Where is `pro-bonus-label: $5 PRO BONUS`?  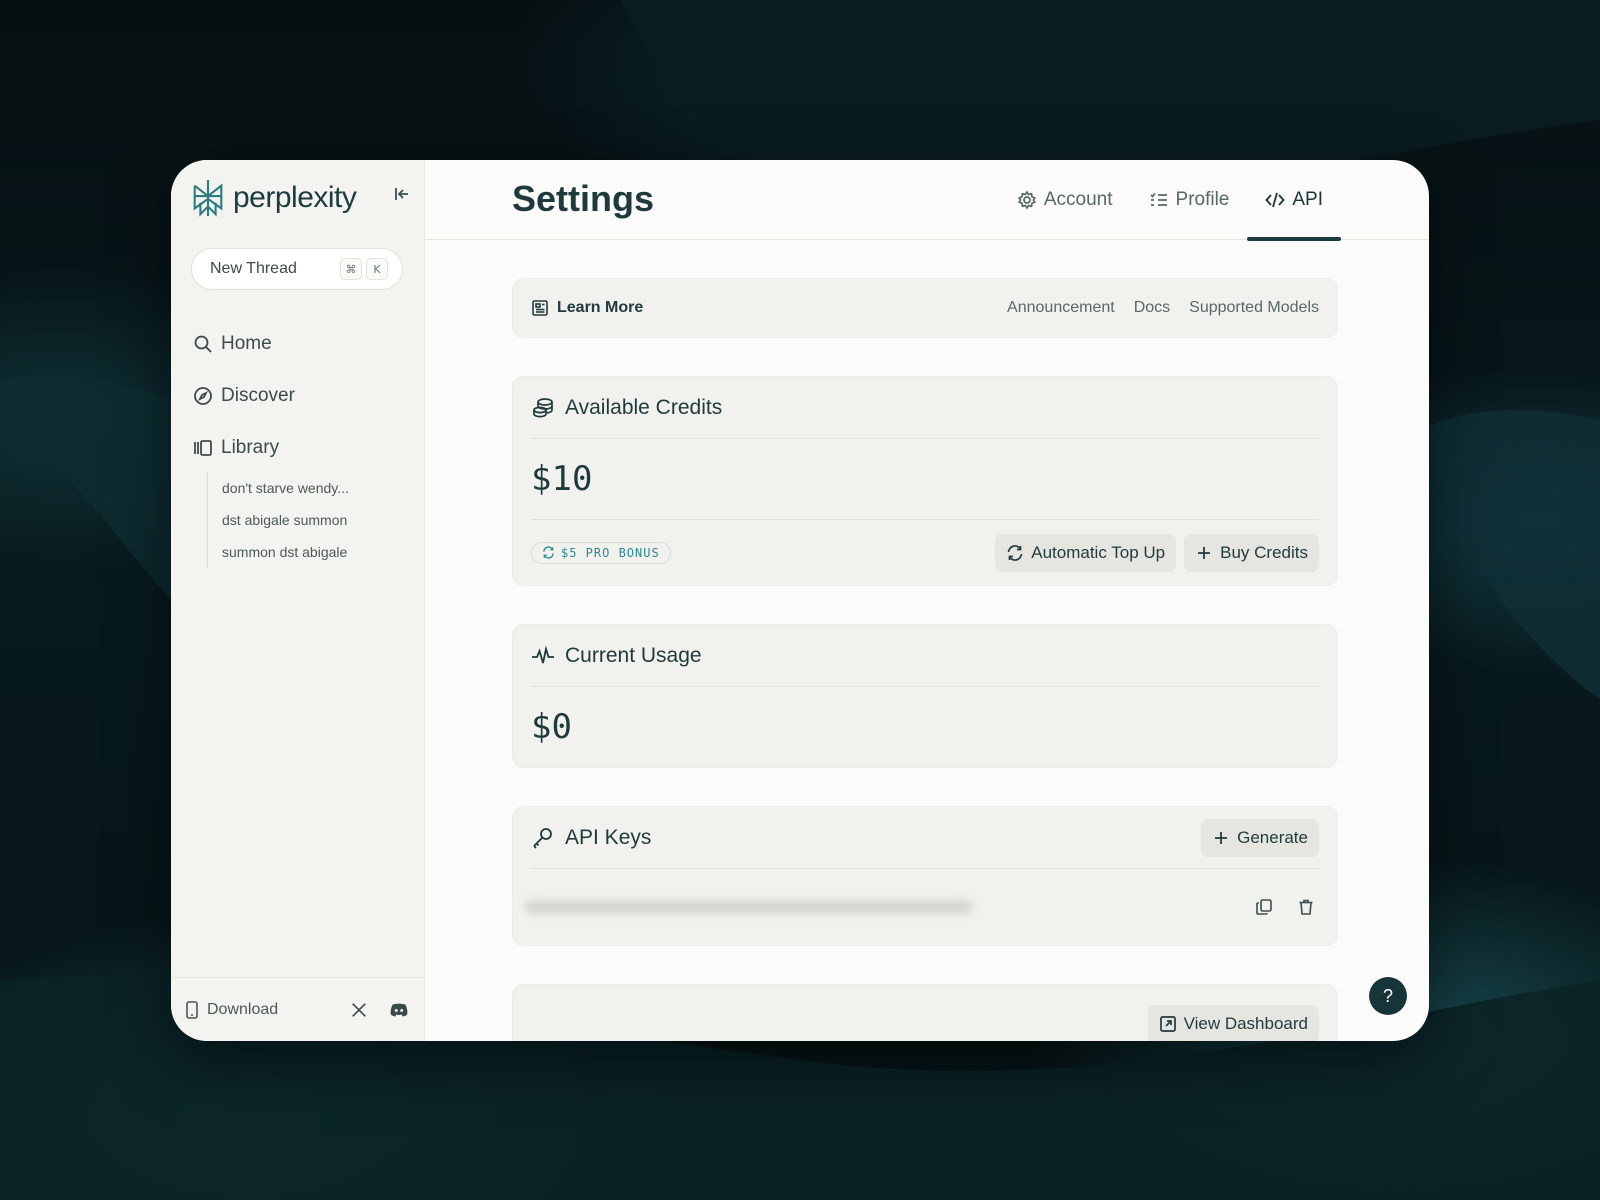 pro-bonus-label: $5 PRO BONUS is located at coordinates (610, 552).